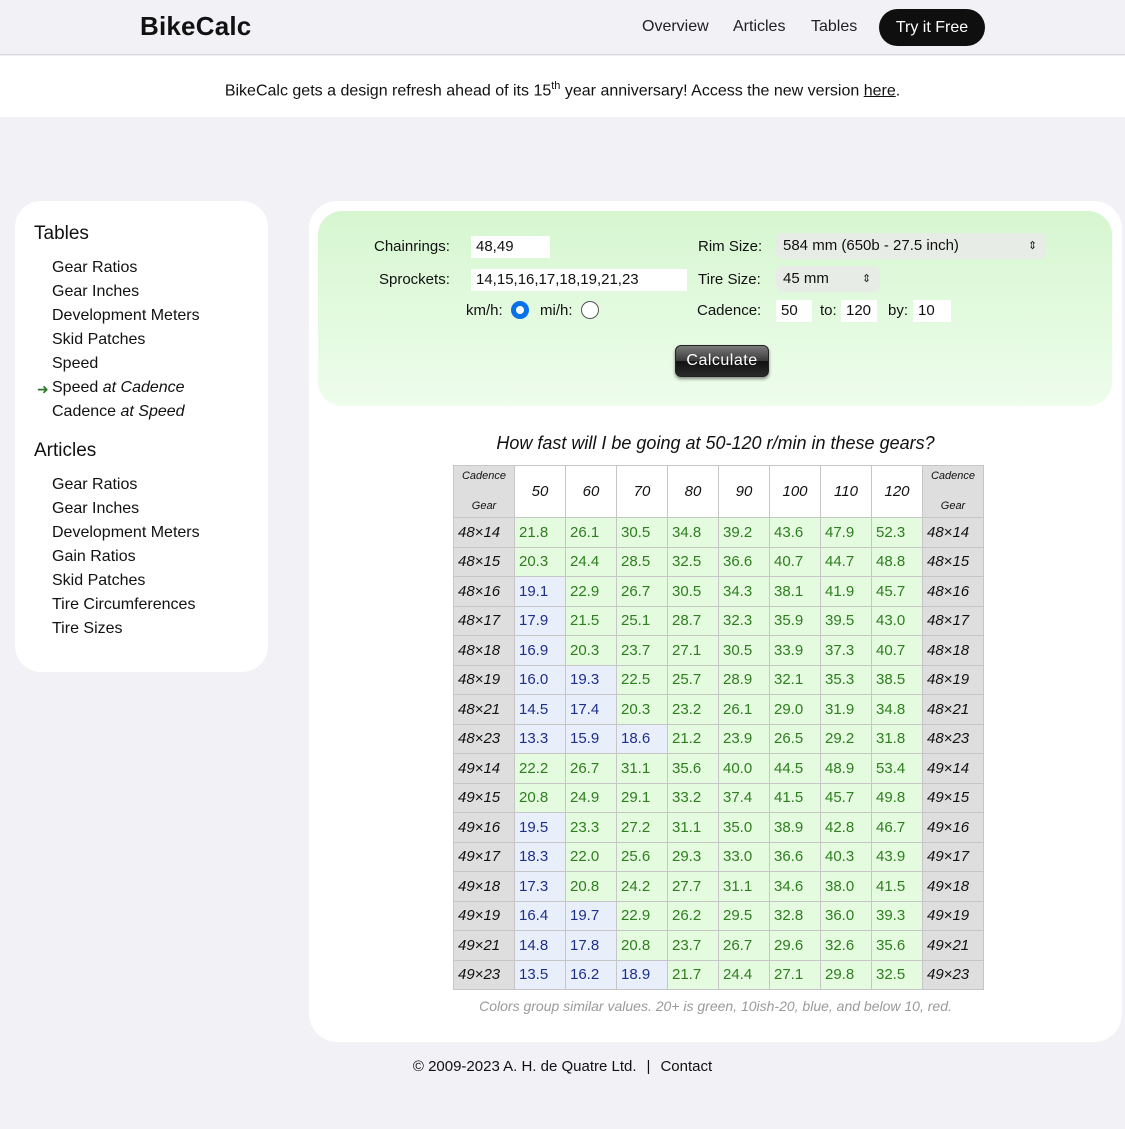 The height and width of the screenshot is (1129, 1125). What do you see at coordinates (953, 561) in the screenshot?
I see `gear-label-right: 48×15` at bounding box center [953, 561].